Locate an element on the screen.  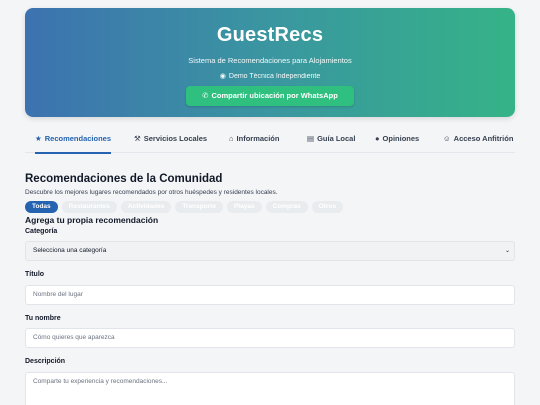
map-pin-icon: ◉ is located at coordinates (222, 76).